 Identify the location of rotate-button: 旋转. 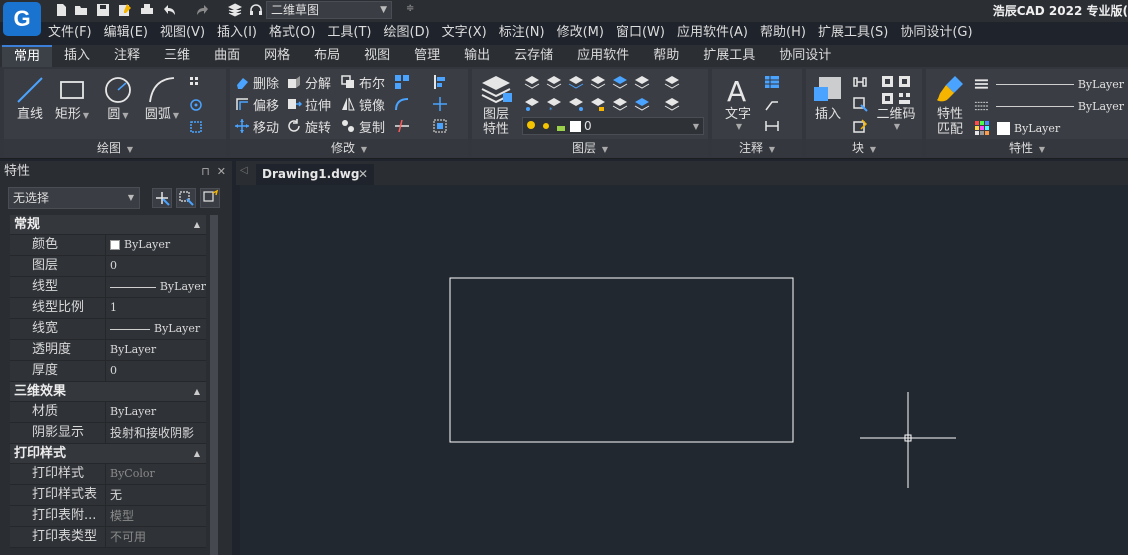
(308, 126).